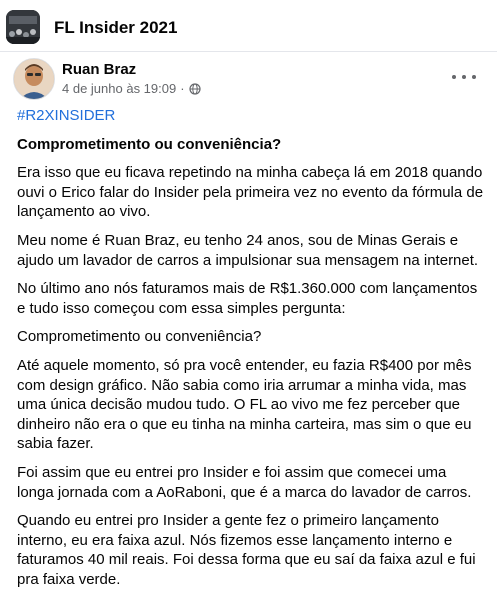 The height and width of the screenshot is (598, 497). What do you see at coordinates (194, 88) in the screenshot?
I see `globe-icon` at bounding box center [194, 88].